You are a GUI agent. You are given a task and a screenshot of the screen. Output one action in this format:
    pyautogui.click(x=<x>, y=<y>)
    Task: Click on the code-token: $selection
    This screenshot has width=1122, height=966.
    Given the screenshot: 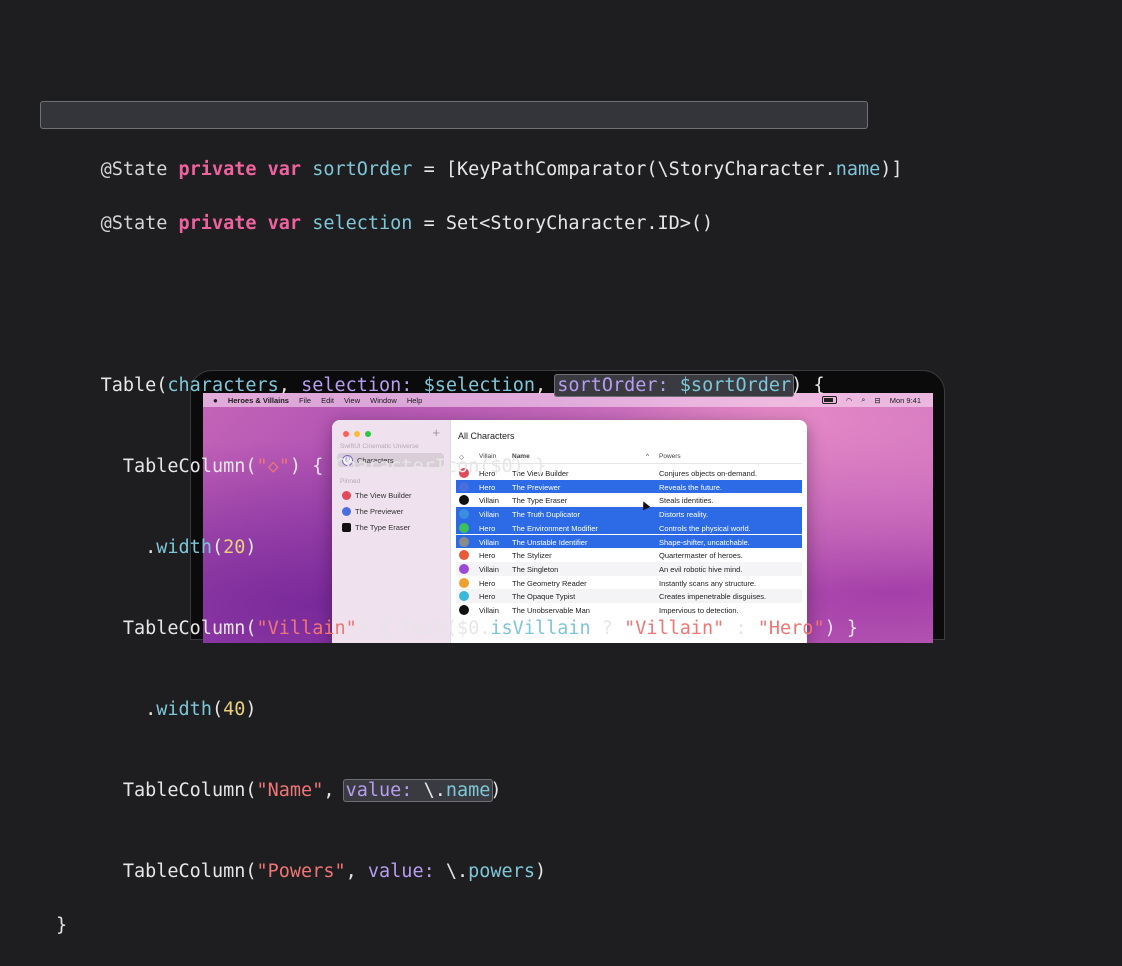 What is the action you would take?
    pyautogui.click(x=479, y=385)
    